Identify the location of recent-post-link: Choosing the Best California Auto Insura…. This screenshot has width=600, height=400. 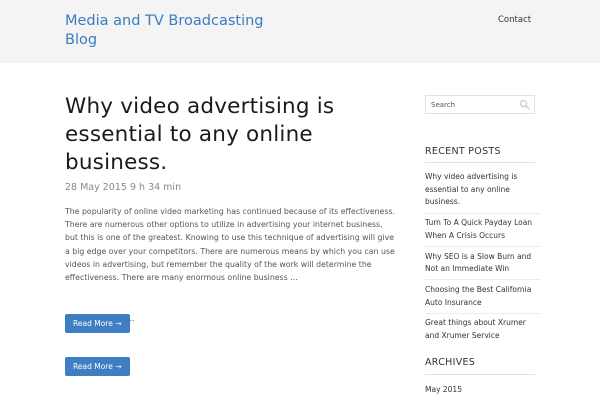
(482, 299).